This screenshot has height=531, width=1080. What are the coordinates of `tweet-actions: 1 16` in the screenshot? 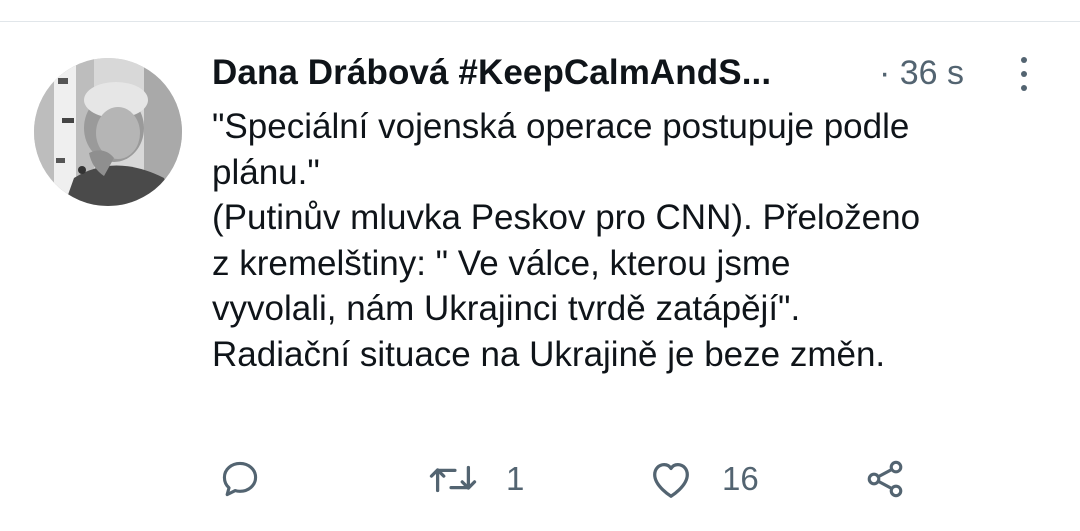 It's located at (632, 479).